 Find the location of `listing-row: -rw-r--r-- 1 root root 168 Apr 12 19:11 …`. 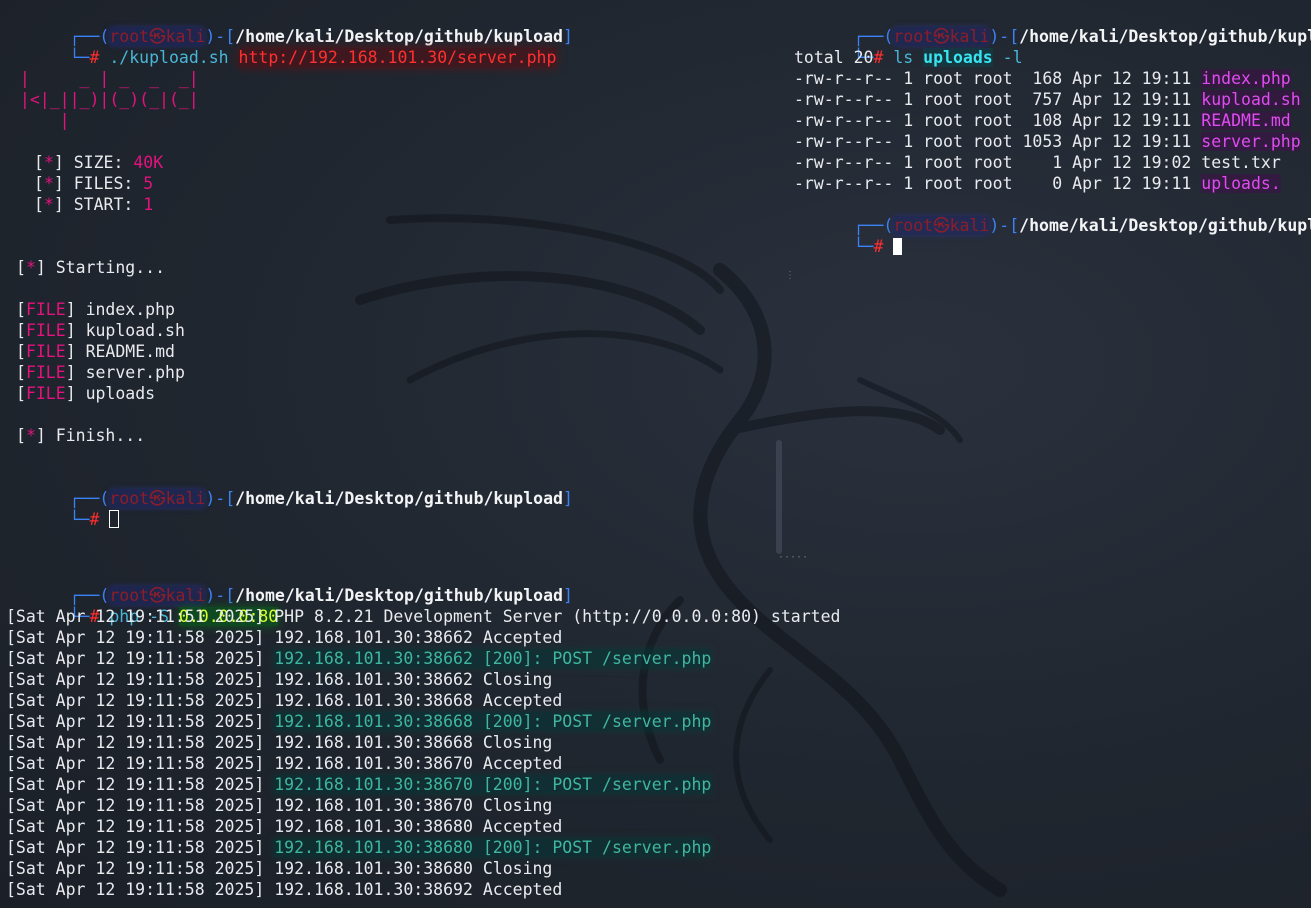

listing-row: -rw-r--r-- 1 root root 168 Apr 12 19:11 … is located at coordinates (1042, 78).